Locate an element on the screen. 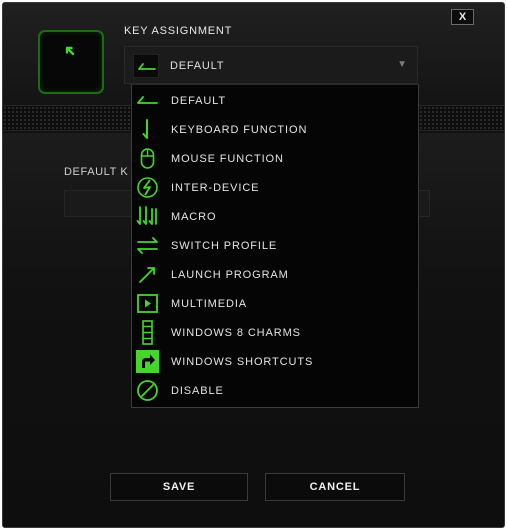 The width and height of the screenshot is (507, 530). menu-item-label: KEYBOARD FUNCTION is located at coordinates (239, 130).